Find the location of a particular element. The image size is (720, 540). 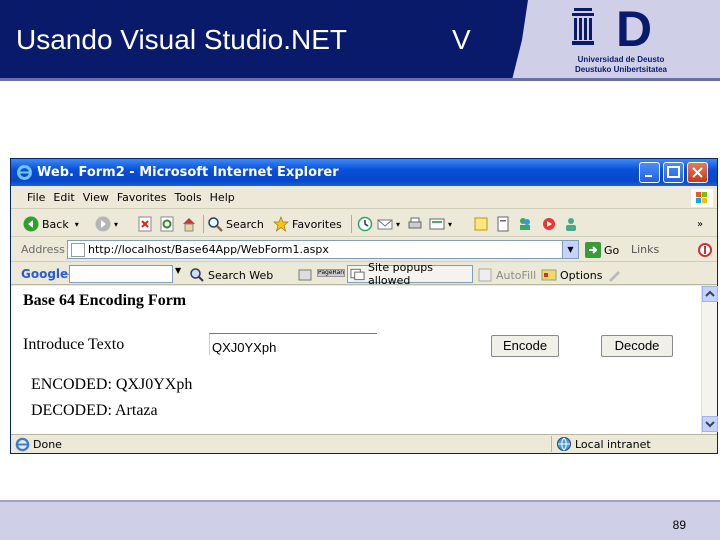

toolbar-overflow-chevron: » is located at coordinates (700, 224).